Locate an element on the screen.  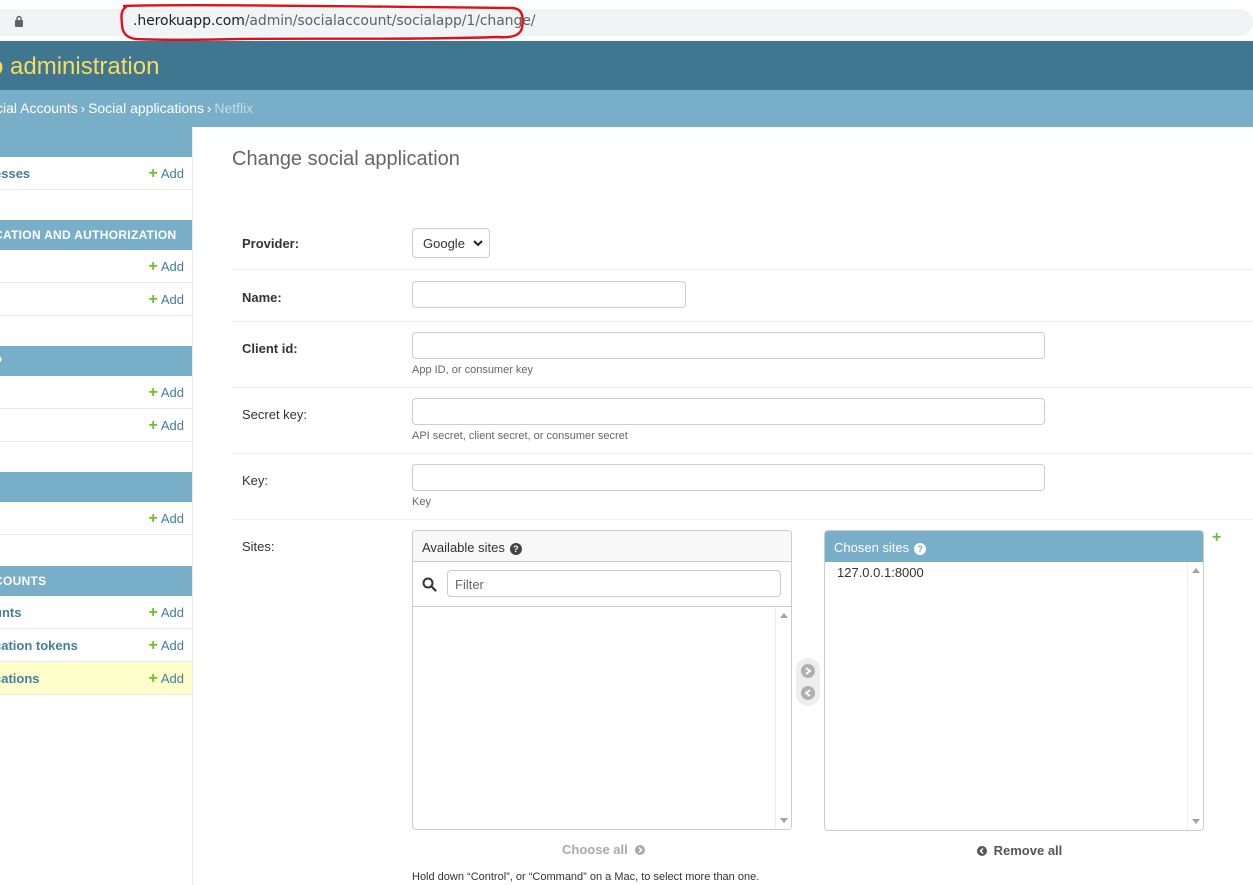
client-id-label: Client id: is located at coordinates (270, 348).